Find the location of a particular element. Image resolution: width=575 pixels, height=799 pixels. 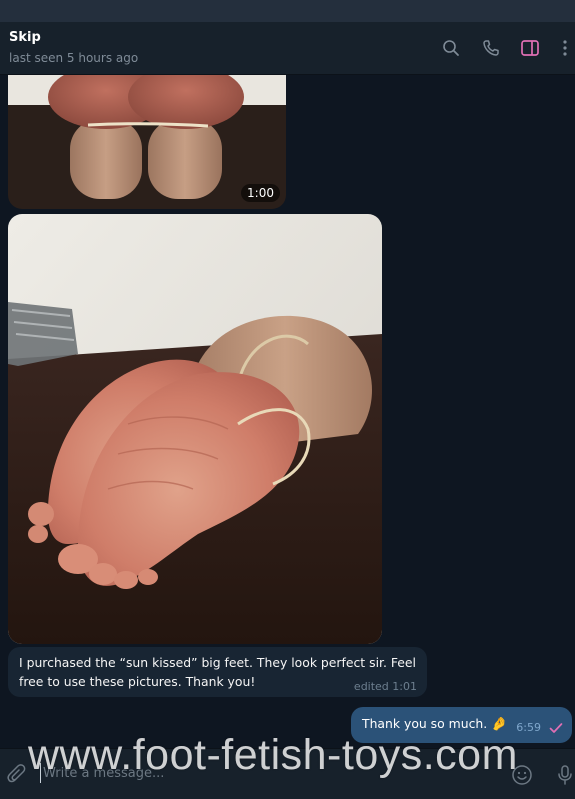

outgoing-message-text: Thank you so much. is located at coordinates (425, 723).